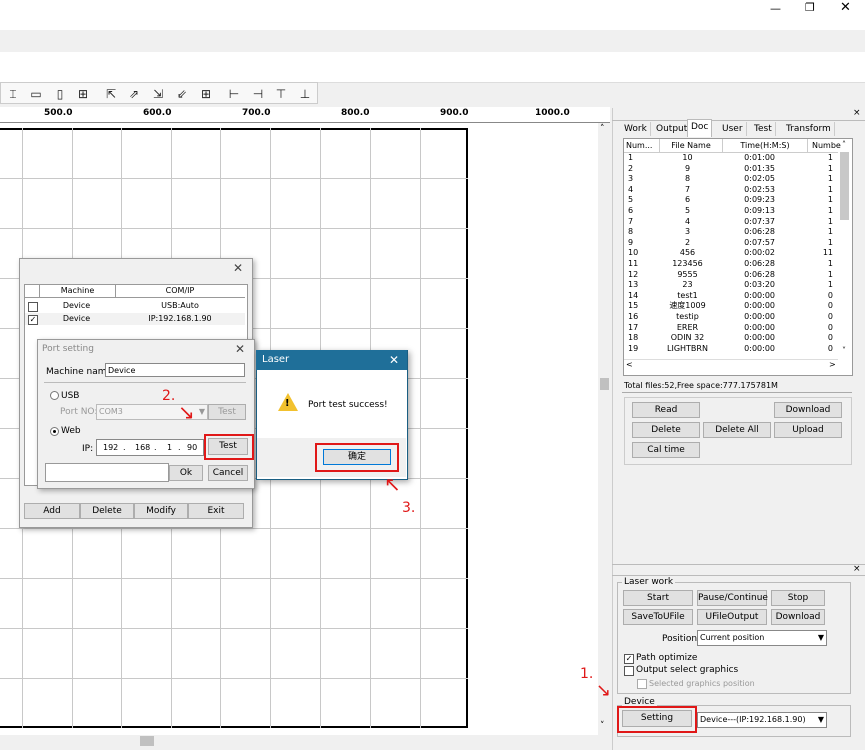 The height and width of the screenshot is (750, 865). What do you see at coordinates (731, 349) in the screenshot?
I see `table-row: 19 LIGHTBRN 0:00:00 0` at bounding box center [731, 349].